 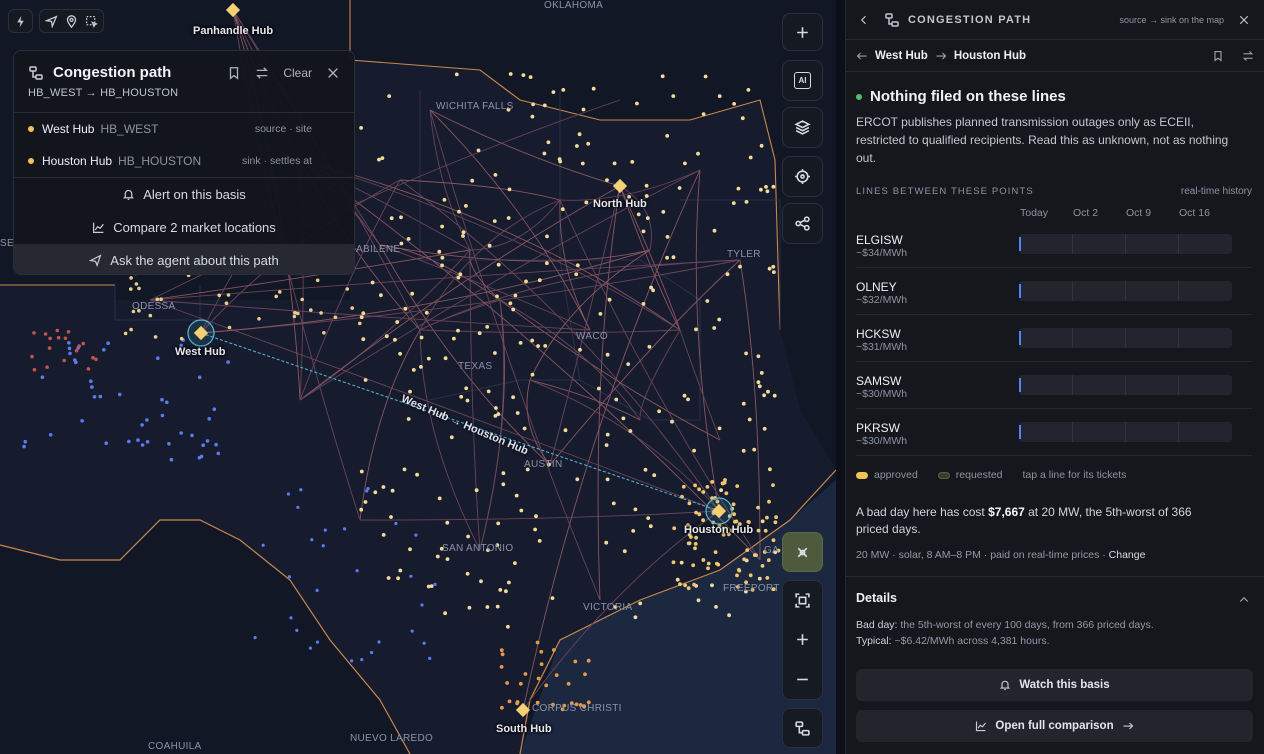 What do you see at coordinates (129, 129) in the screenshot?
I see `hub-code: HB_WEST` at bounding box center [129, 129].